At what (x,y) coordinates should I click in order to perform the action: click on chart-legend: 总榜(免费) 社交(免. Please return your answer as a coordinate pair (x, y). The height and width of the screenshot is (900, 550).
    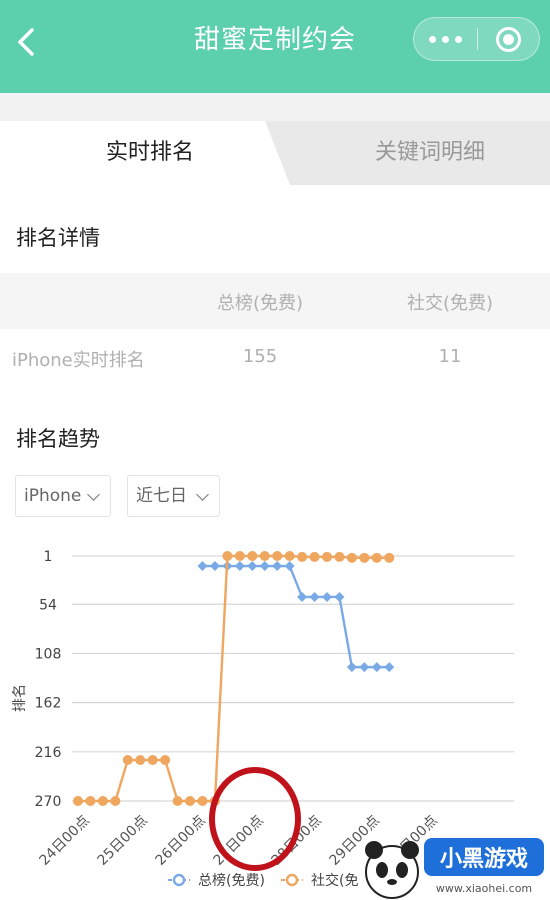
    Looking at the image, I should click on (263, 880).